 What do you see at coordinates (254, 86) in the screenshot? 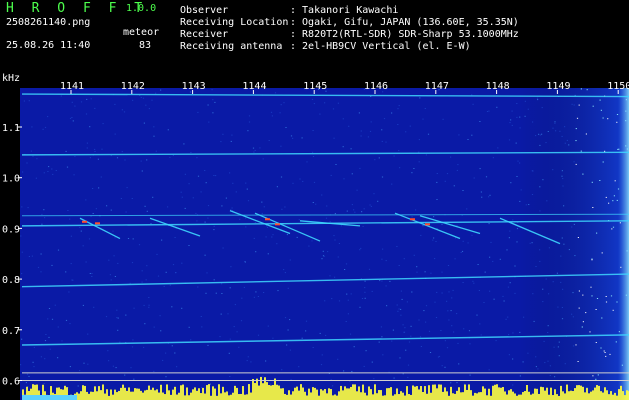
I see `time-label: 1144` at bounding box center [254, 86].